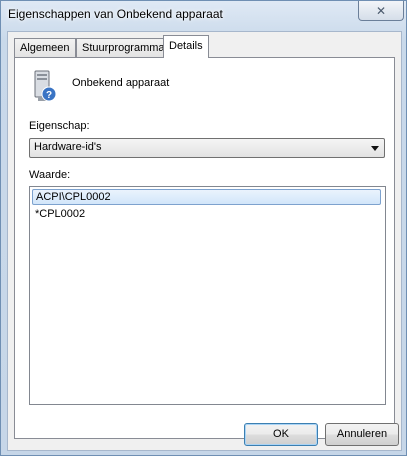 The height and width of the screenshot is (456, 407). I want to click on close-icon: ✕, so click(381, 10).